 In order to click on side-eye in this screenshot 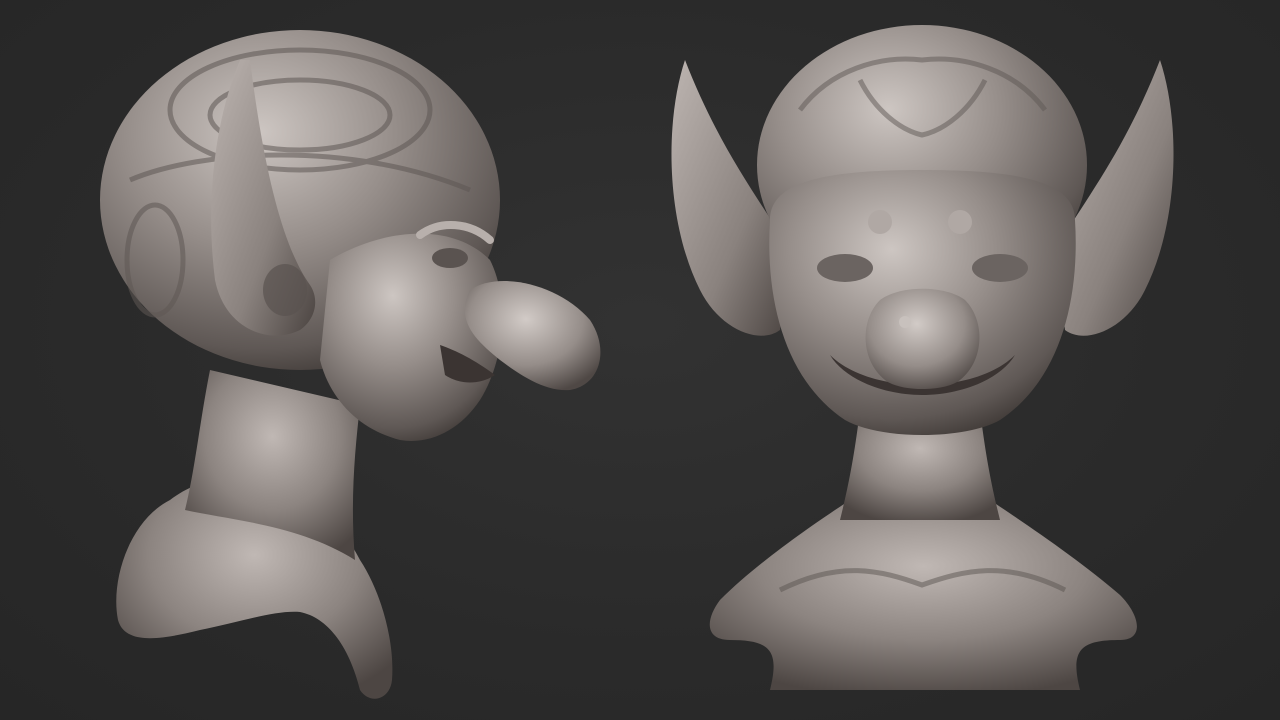, I will do `click(450, 258)`.